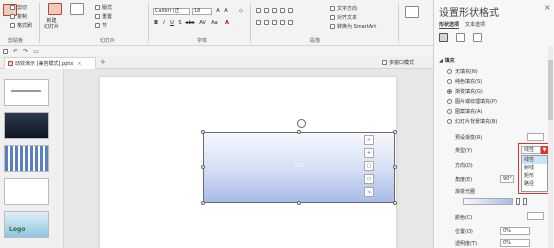  What do you see at coordinates (472, 121) in the screenshot?
I see `fill-option-slide-background: 幻灯片背景填充(B)` at bounding box center [472, 121].